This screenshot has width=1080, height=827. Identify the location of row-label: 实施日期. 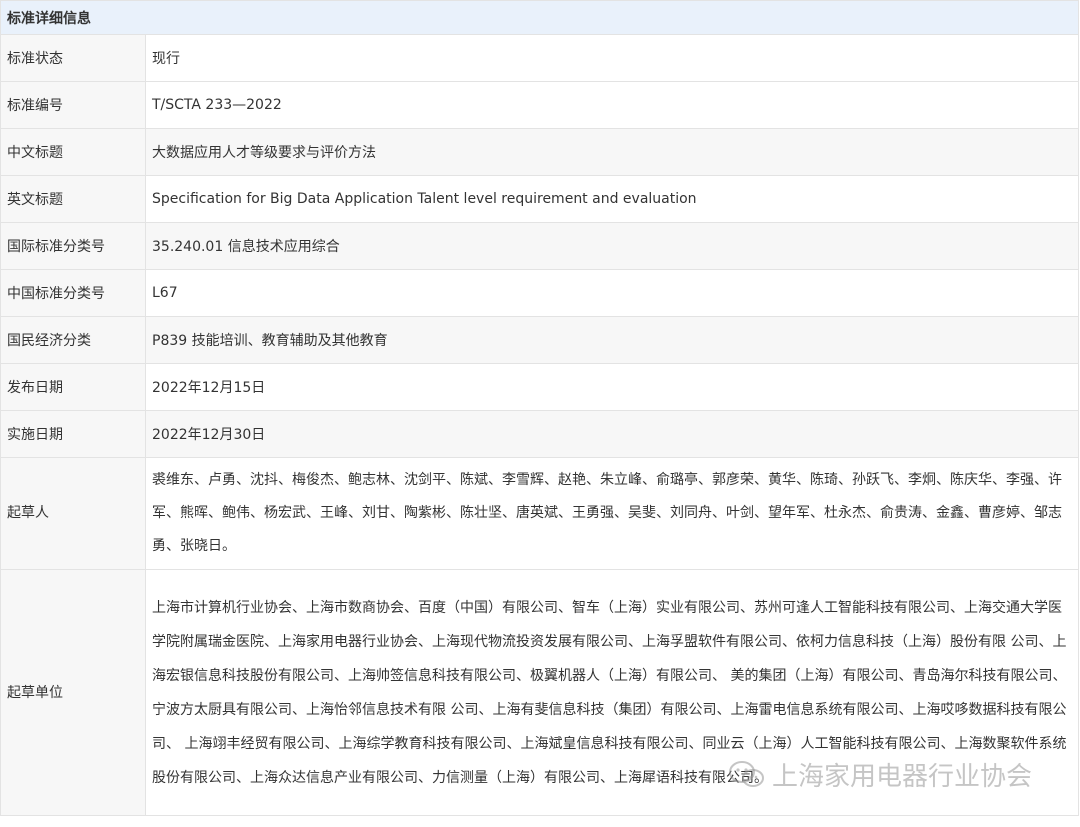
(73, 434).